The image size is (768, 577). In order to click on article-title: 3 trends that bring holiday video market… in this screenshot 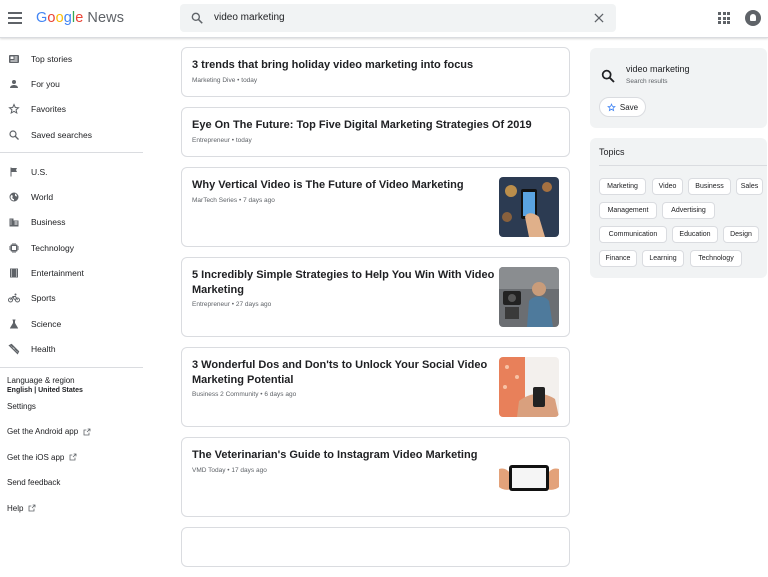, I will do `click(332, 65)`.